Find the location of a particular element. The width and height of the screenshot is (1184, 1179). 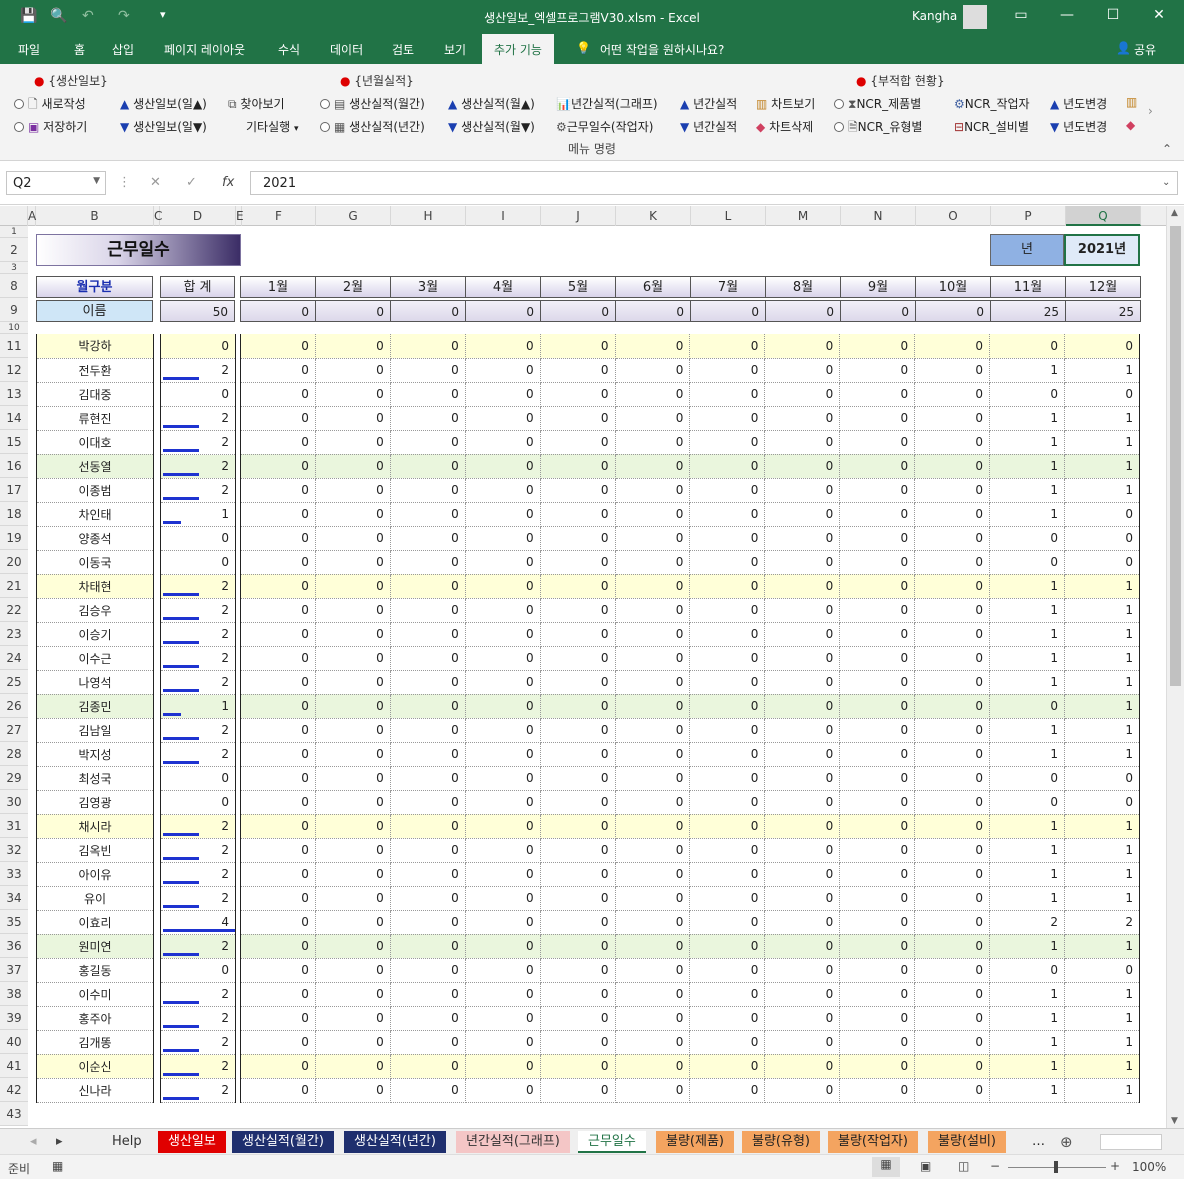

ncr-type-button: 🗎NCR_유형별 is located at coordinates (878, 128).